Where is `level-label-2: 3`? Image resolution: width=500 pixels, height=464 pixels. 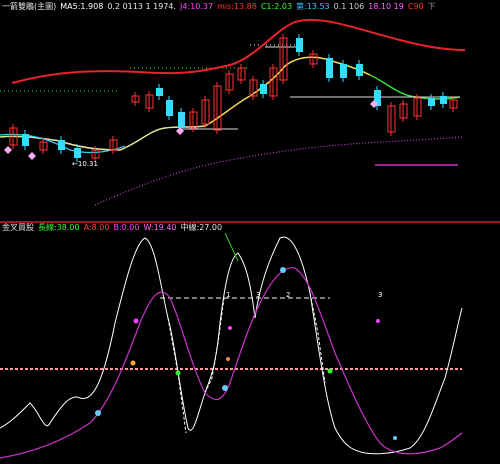
level-label-2: 3 is located at coordinates (258, 295).